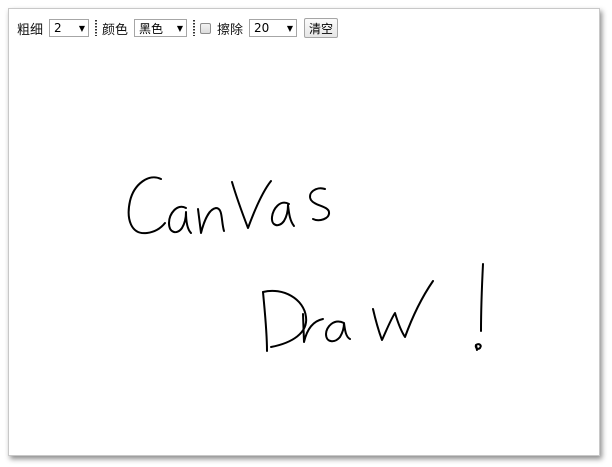 This screenshot has width=612, height=467. I want to click on stroke-d-stem, so click(265, 321).